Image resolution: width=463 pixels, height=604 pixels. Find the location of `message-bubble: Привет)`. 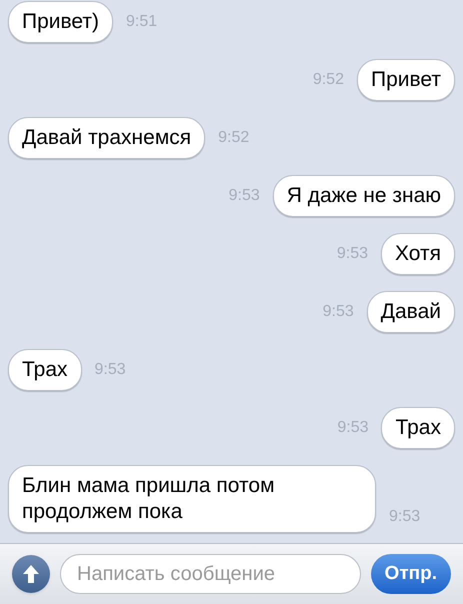

message-bubble: Привет) is located at coordinates (61, 22).